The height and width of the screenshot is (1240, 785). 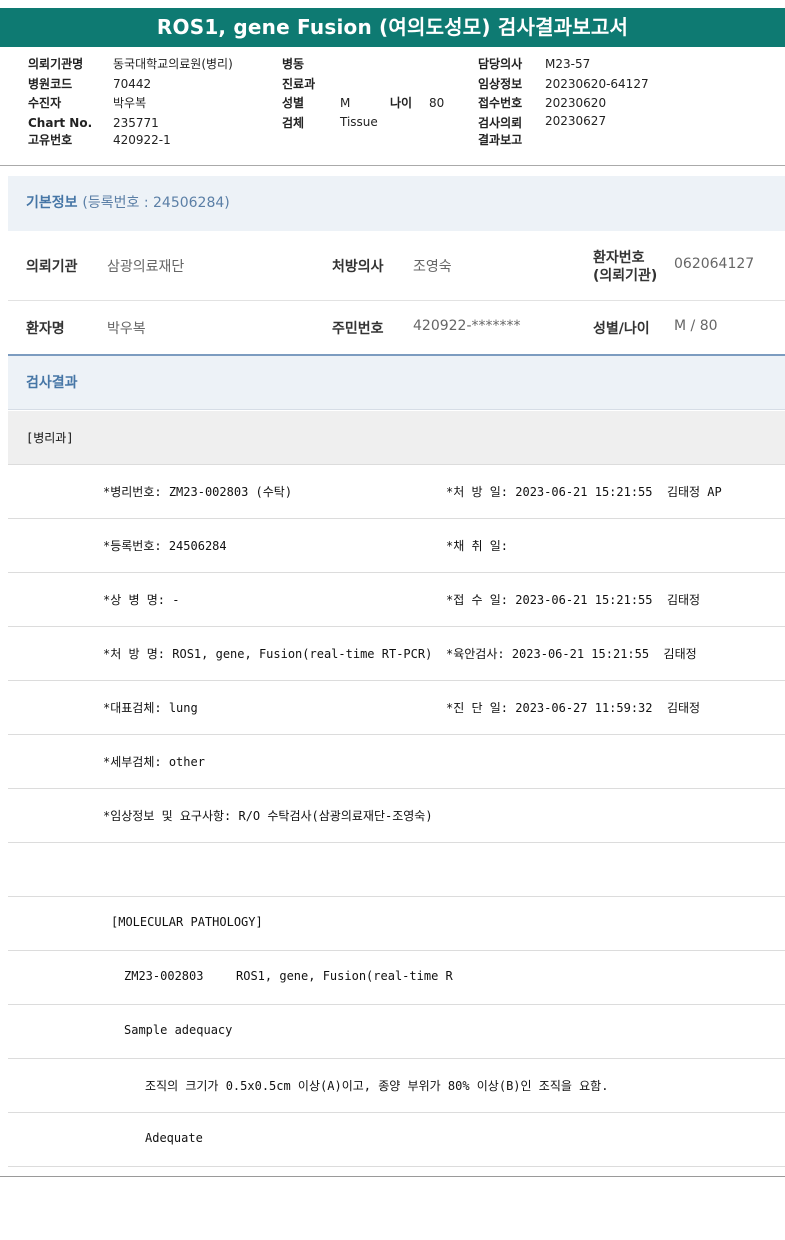 I want to click on header-label: 성별, so click(x=293, y=103).